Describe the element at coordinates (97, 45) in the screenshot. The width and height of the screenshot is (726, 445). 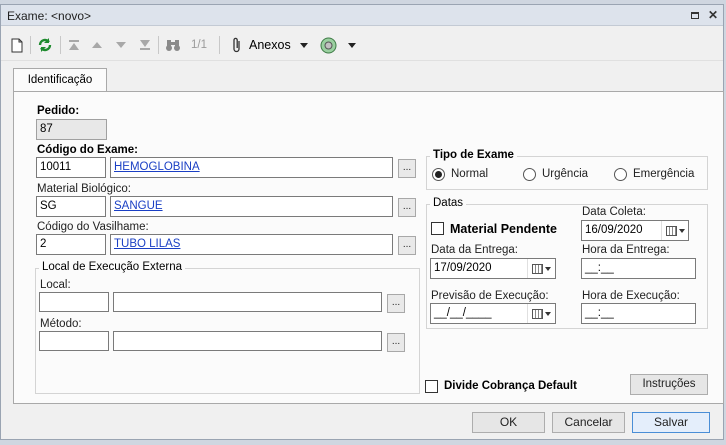
I see `previous-record-icon` at that location.